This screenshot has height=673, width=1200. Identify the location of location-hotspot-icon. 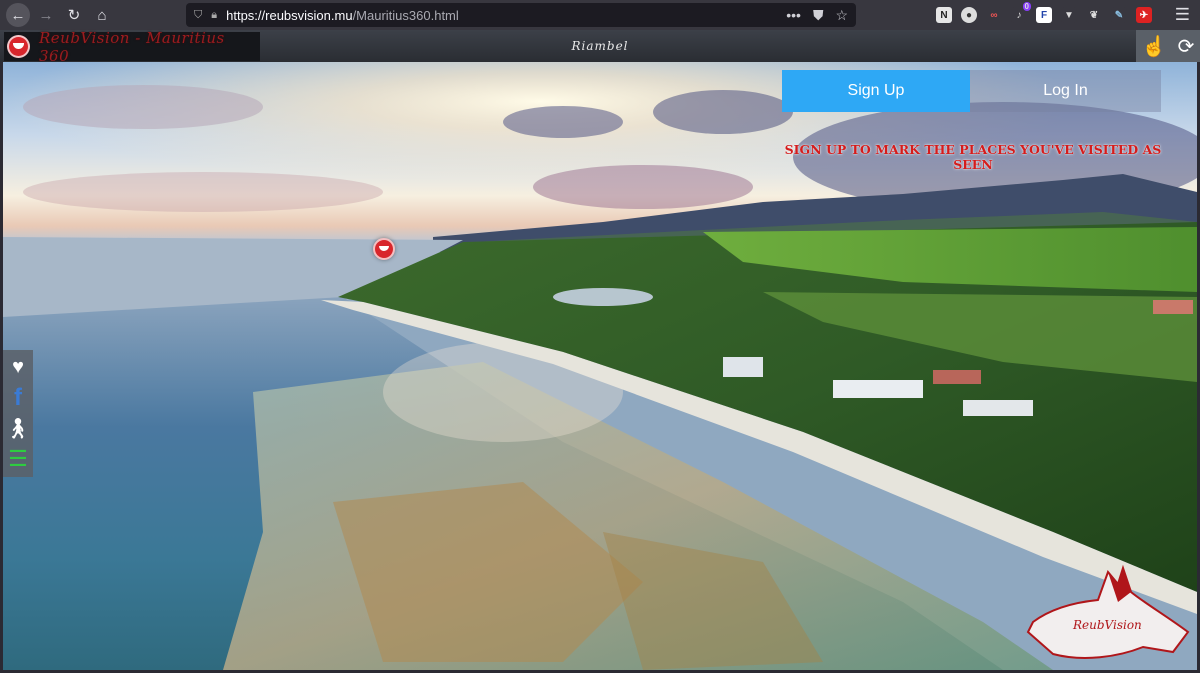
(384, 249).